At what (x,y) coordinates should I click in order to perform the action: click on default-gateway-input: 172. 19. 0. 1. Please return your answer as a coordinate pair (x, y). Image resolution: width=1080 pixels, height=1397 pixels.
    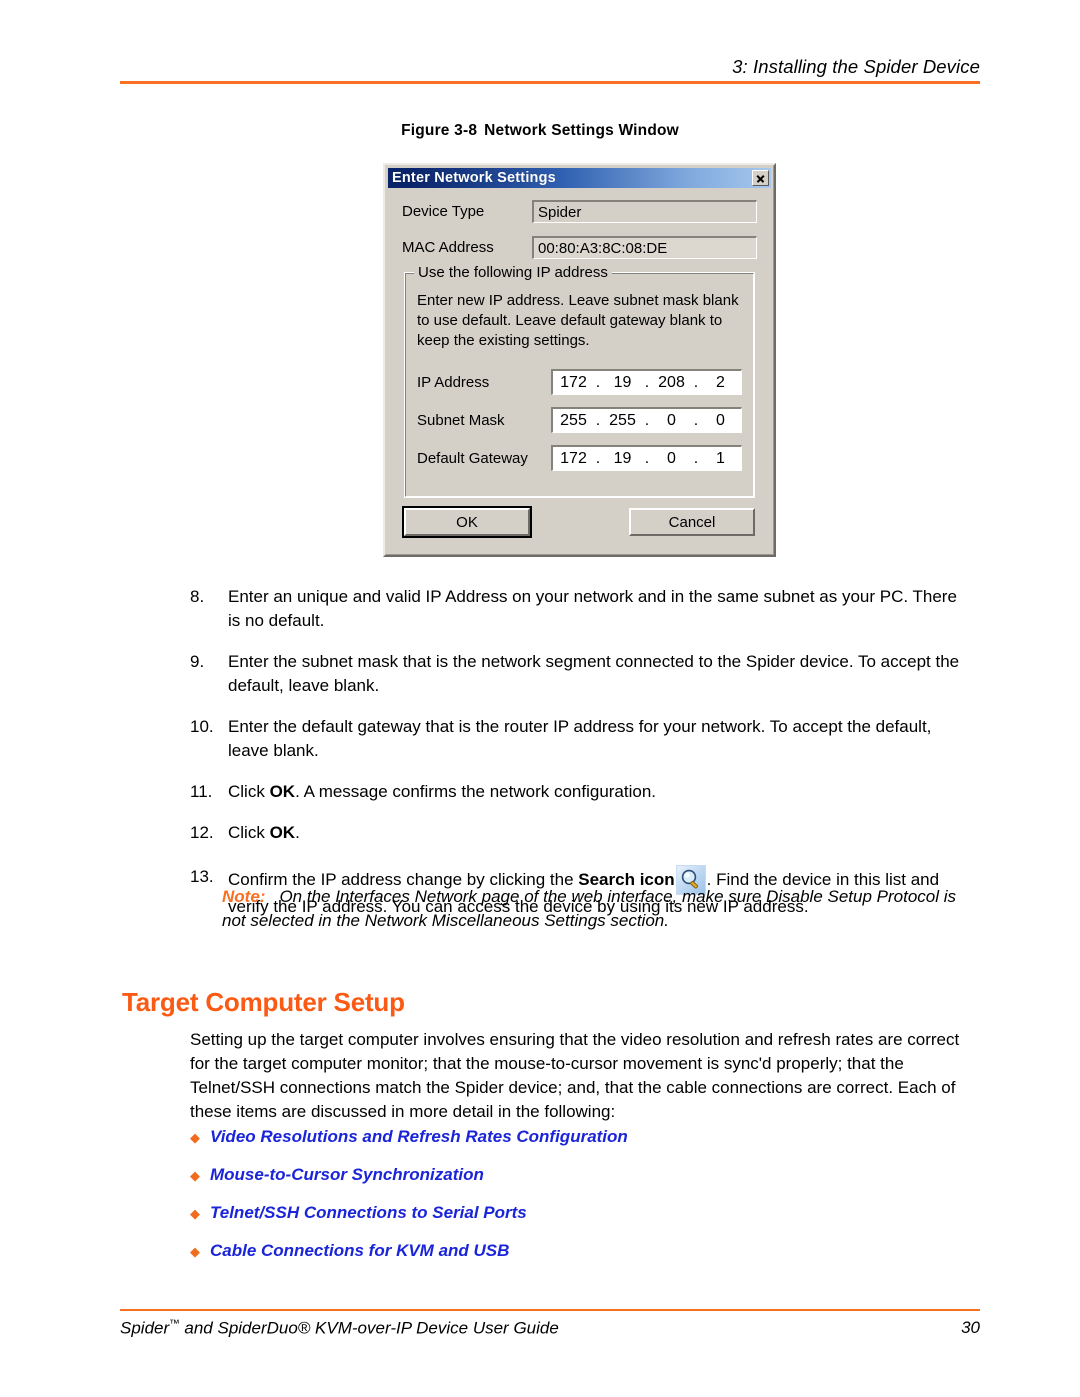
    Looking at the image, I should click on (646, 458).